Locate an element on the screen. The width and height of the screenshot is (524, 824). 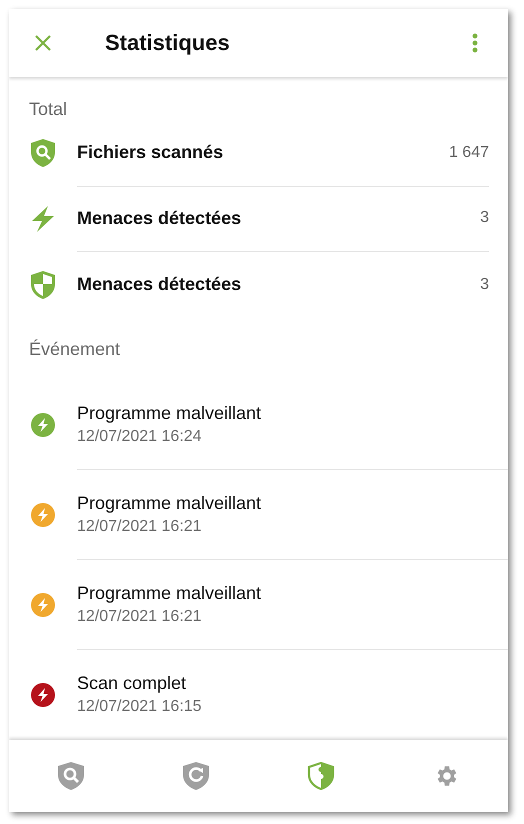
lightning-icon is located at coordinates (43, 218).